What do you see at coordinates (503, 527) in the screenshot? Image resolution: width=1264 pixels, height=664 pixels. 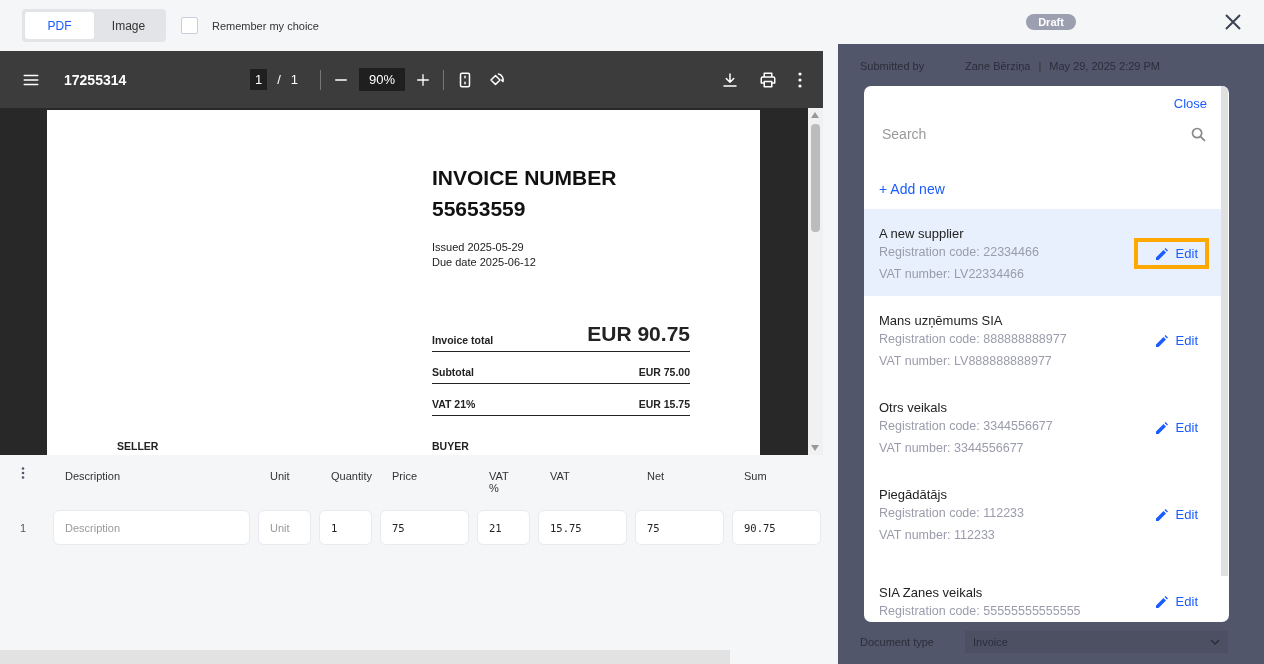 I see `table-input: 21` at bounding box center [503, 527].